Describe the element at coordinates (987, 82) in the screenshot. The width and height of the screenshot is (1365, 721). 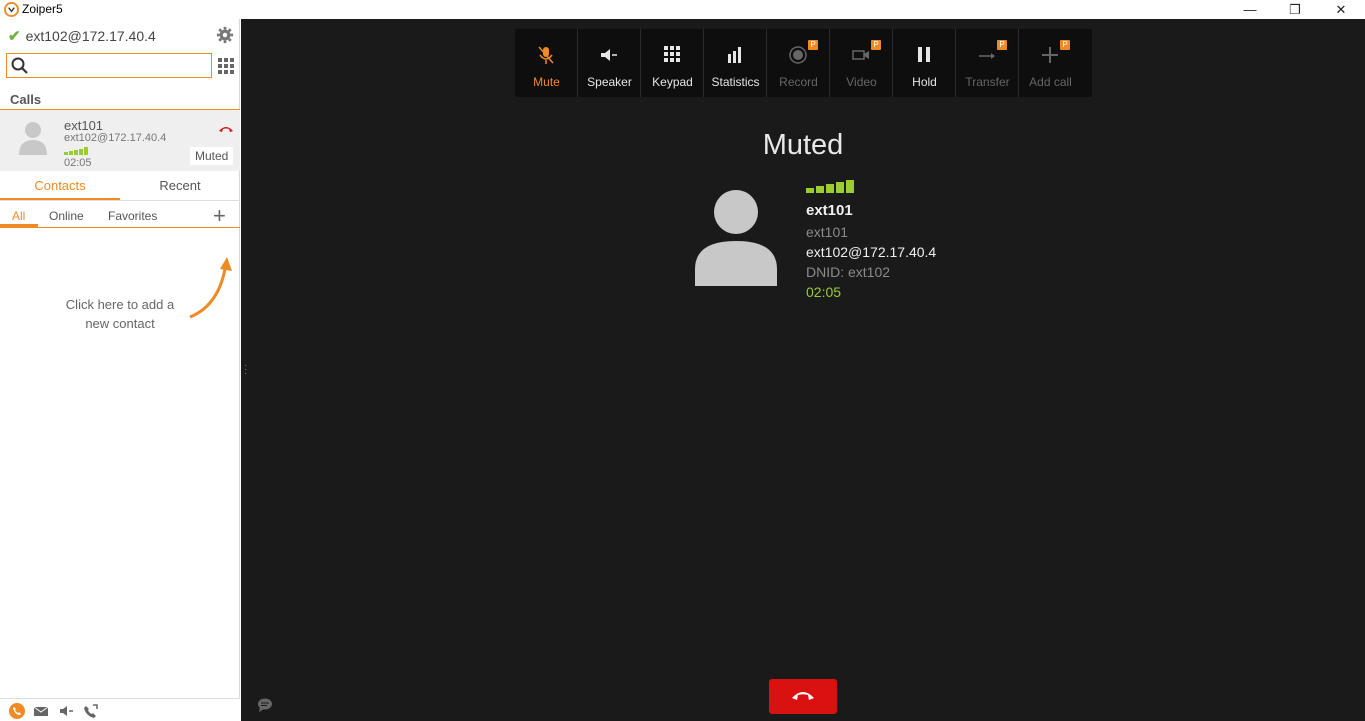
I see `transfer-label: Transfer` at that location.